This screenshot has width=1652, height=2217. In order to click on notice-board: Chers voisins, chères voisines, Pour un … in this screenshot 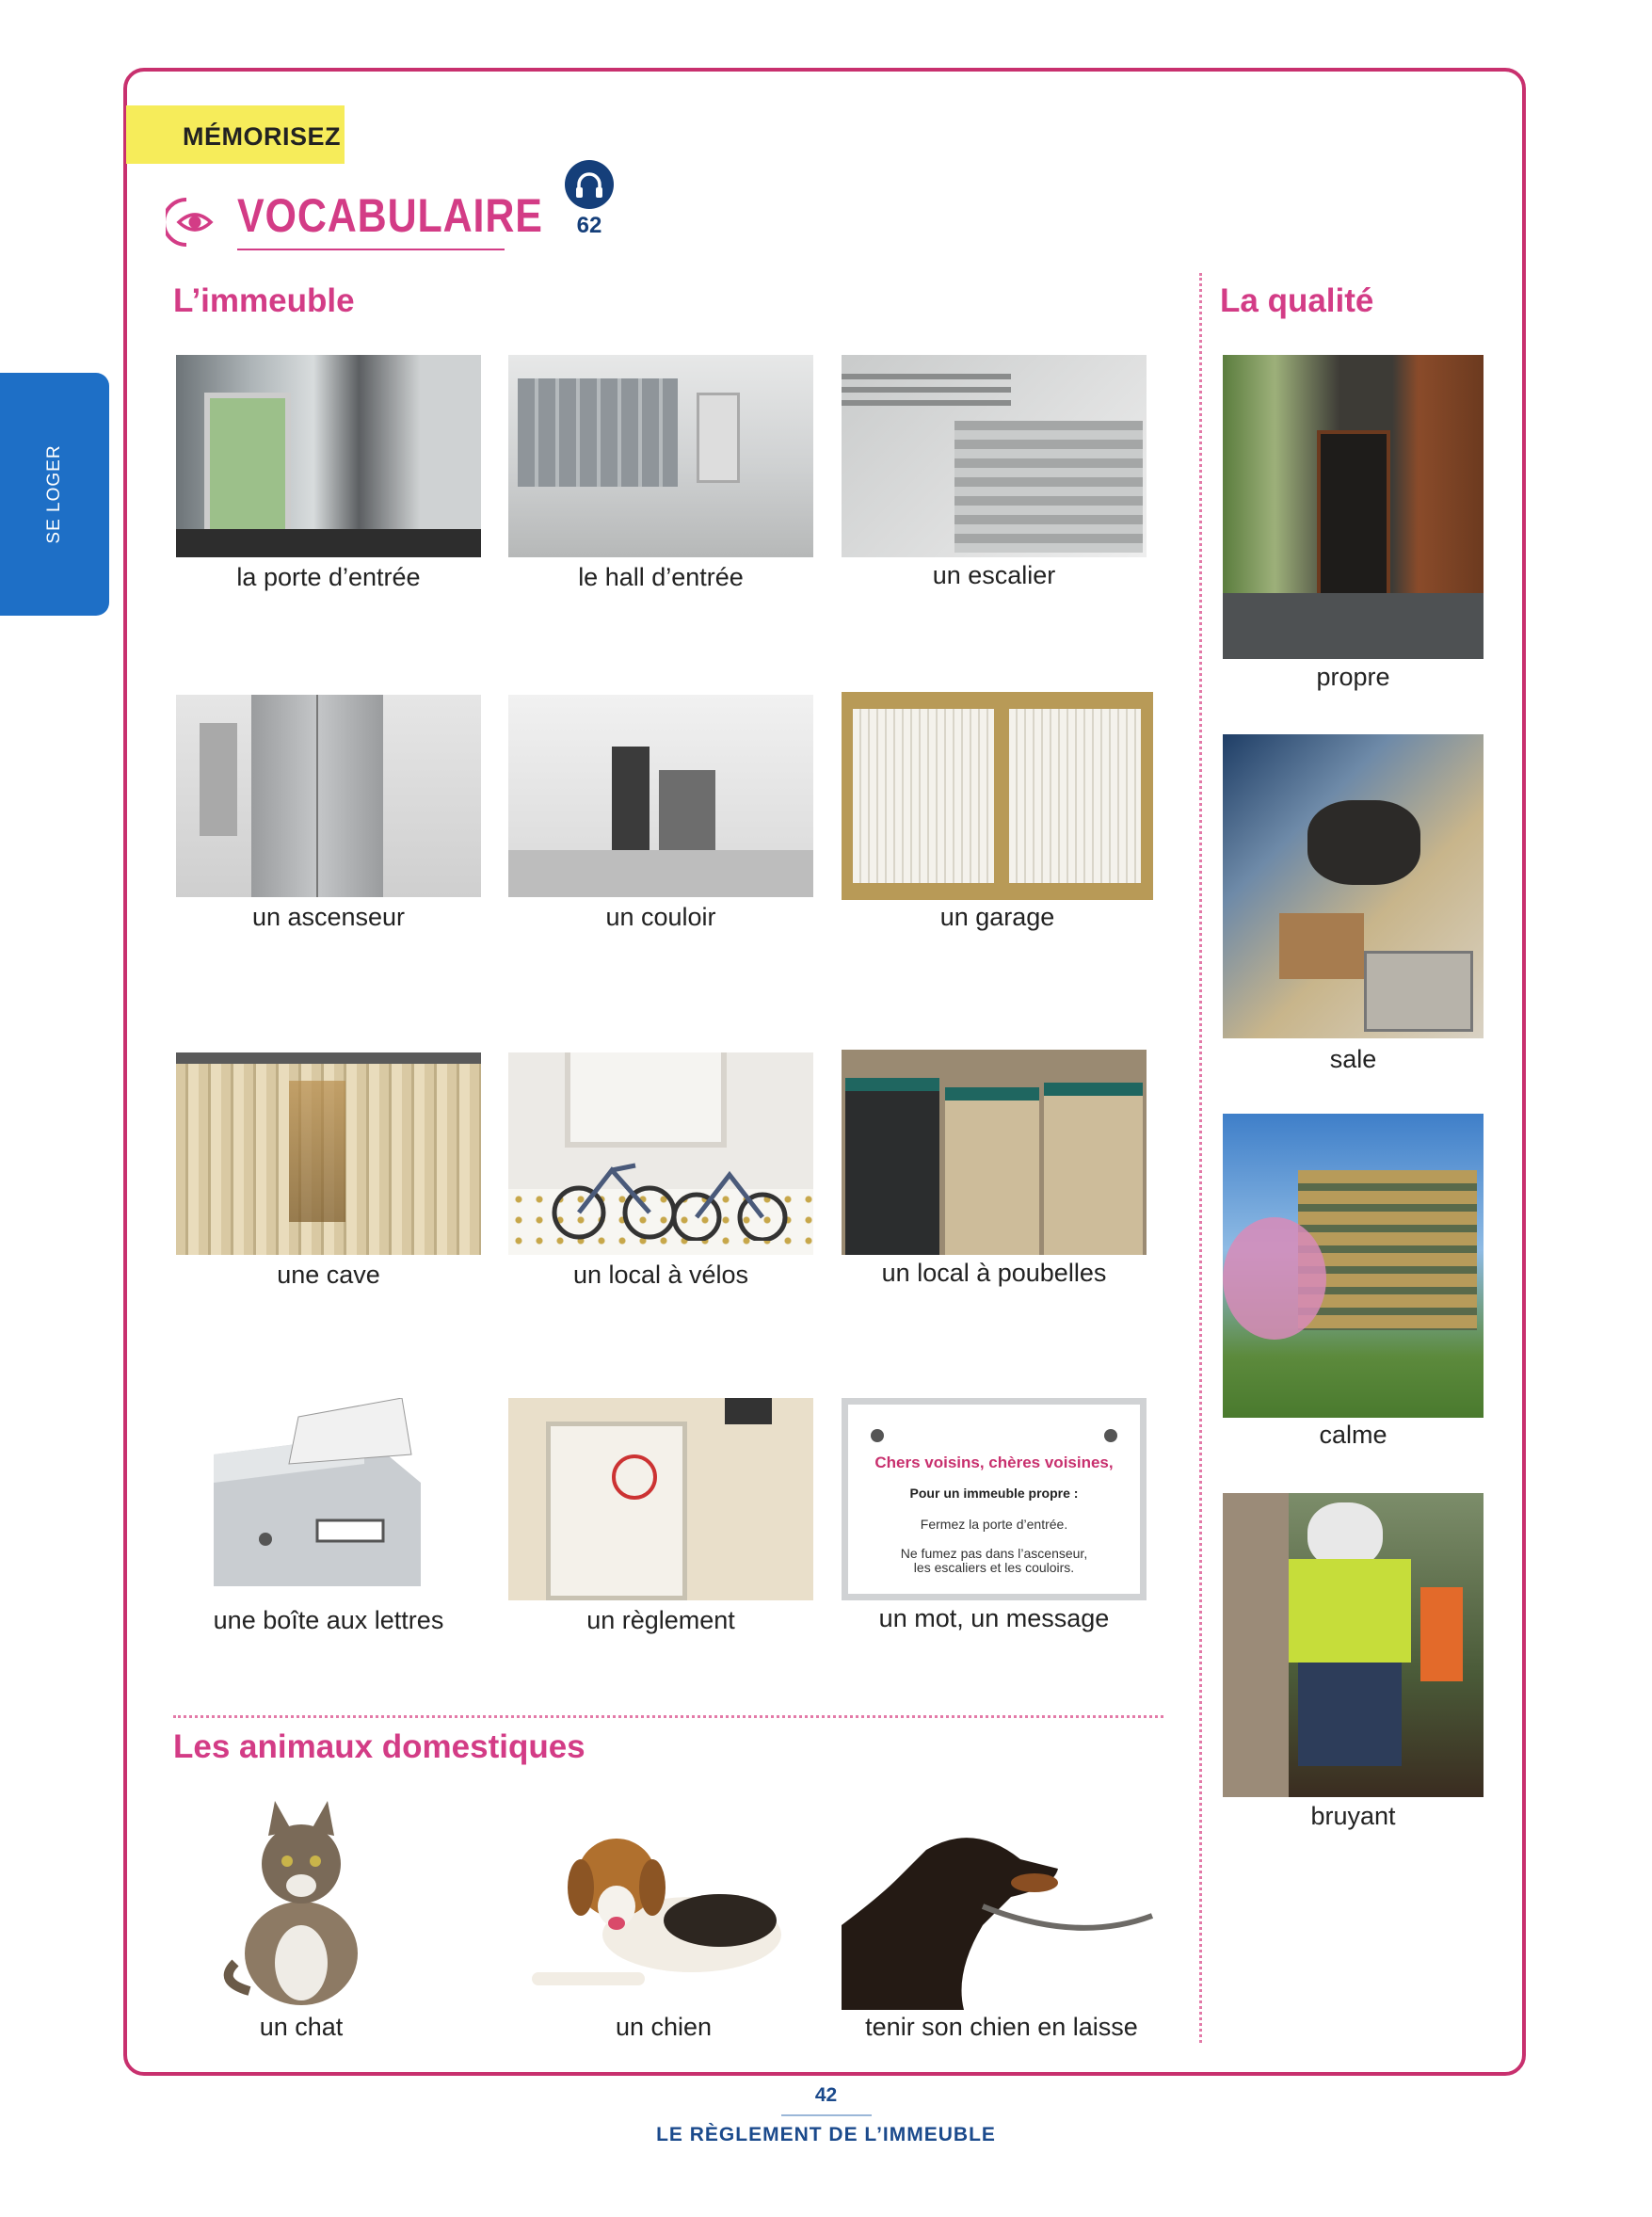, I will do `click(994, 1499)`.